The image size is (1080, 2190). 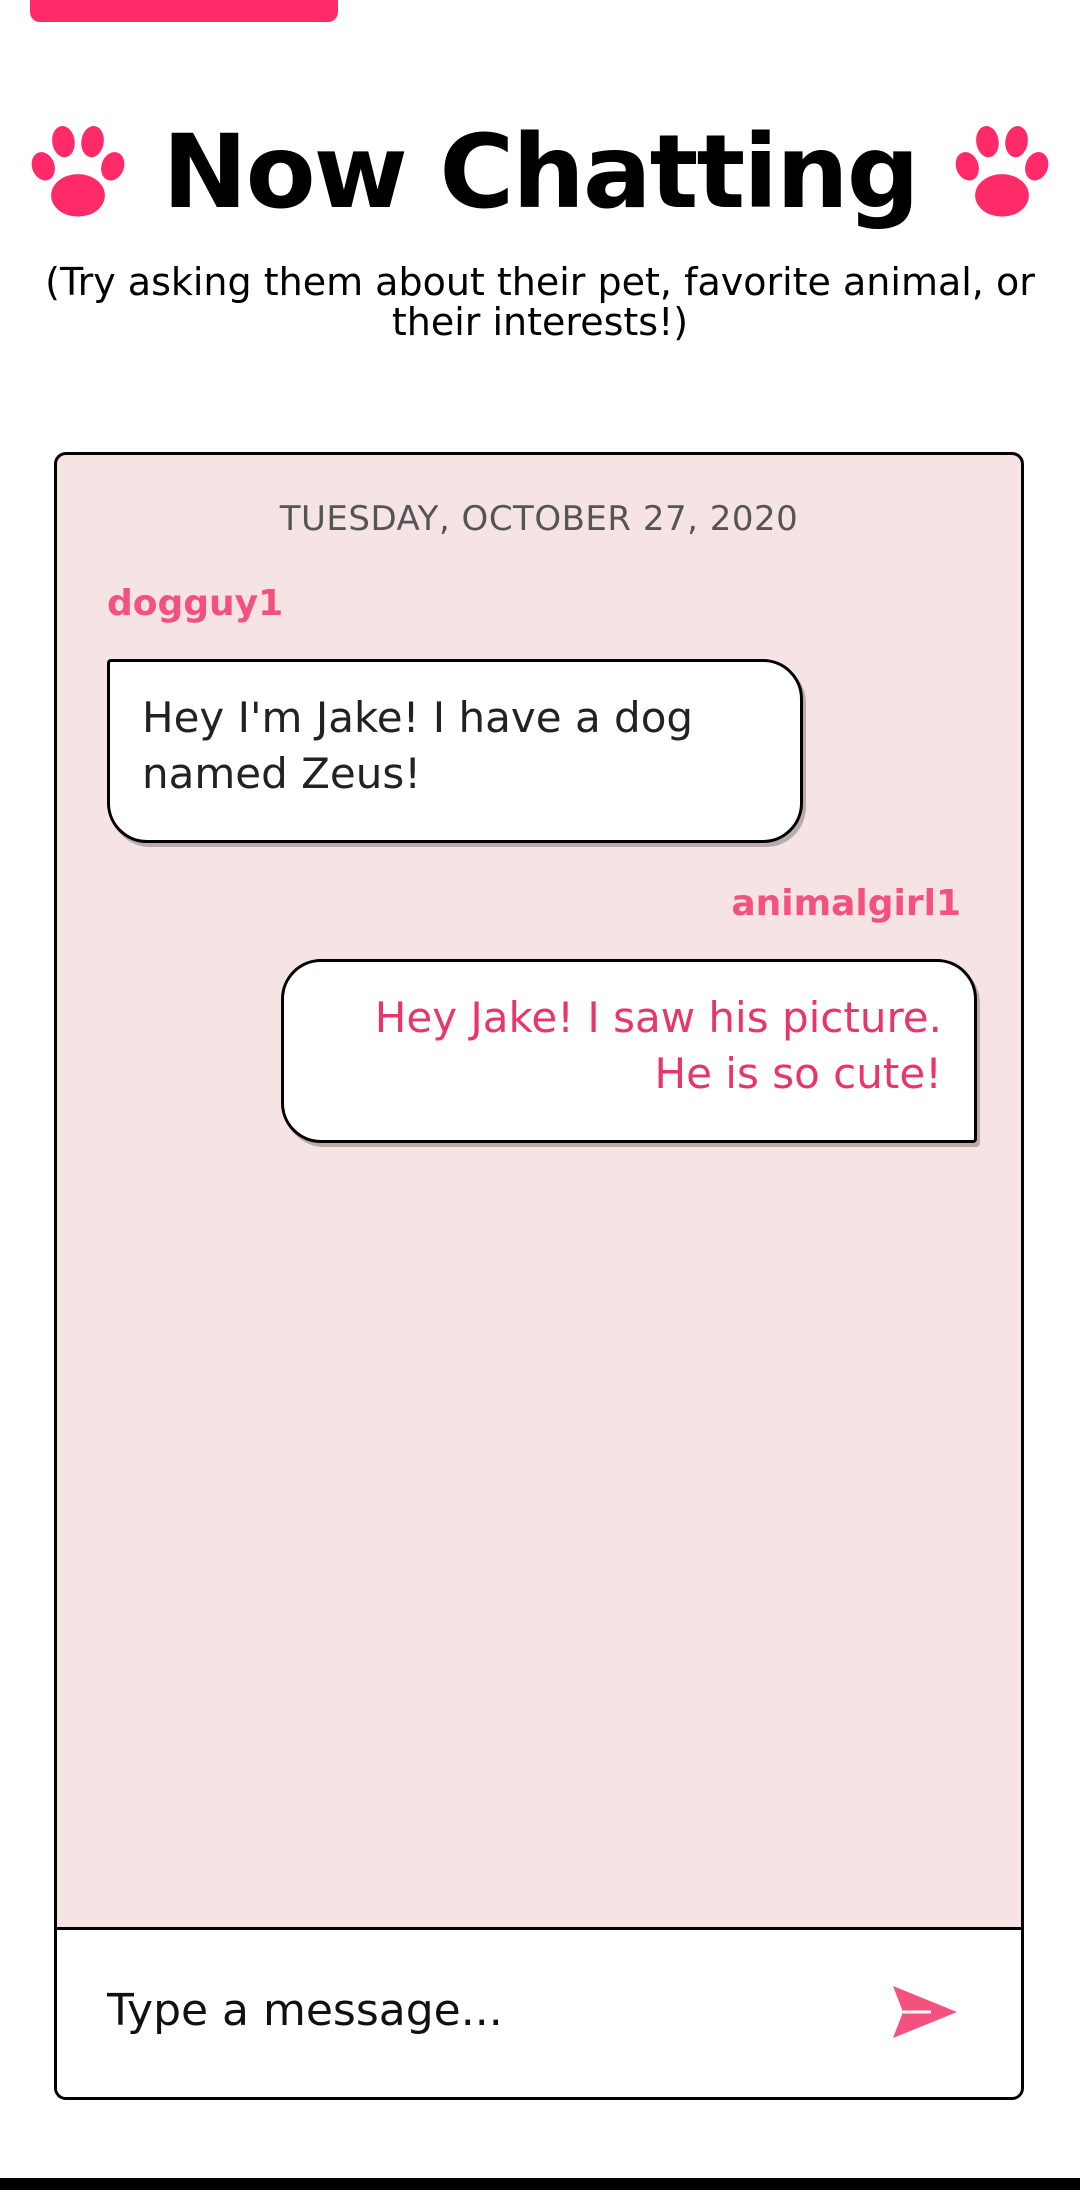 I want to click on send-button, so click(x=926, y=2012).